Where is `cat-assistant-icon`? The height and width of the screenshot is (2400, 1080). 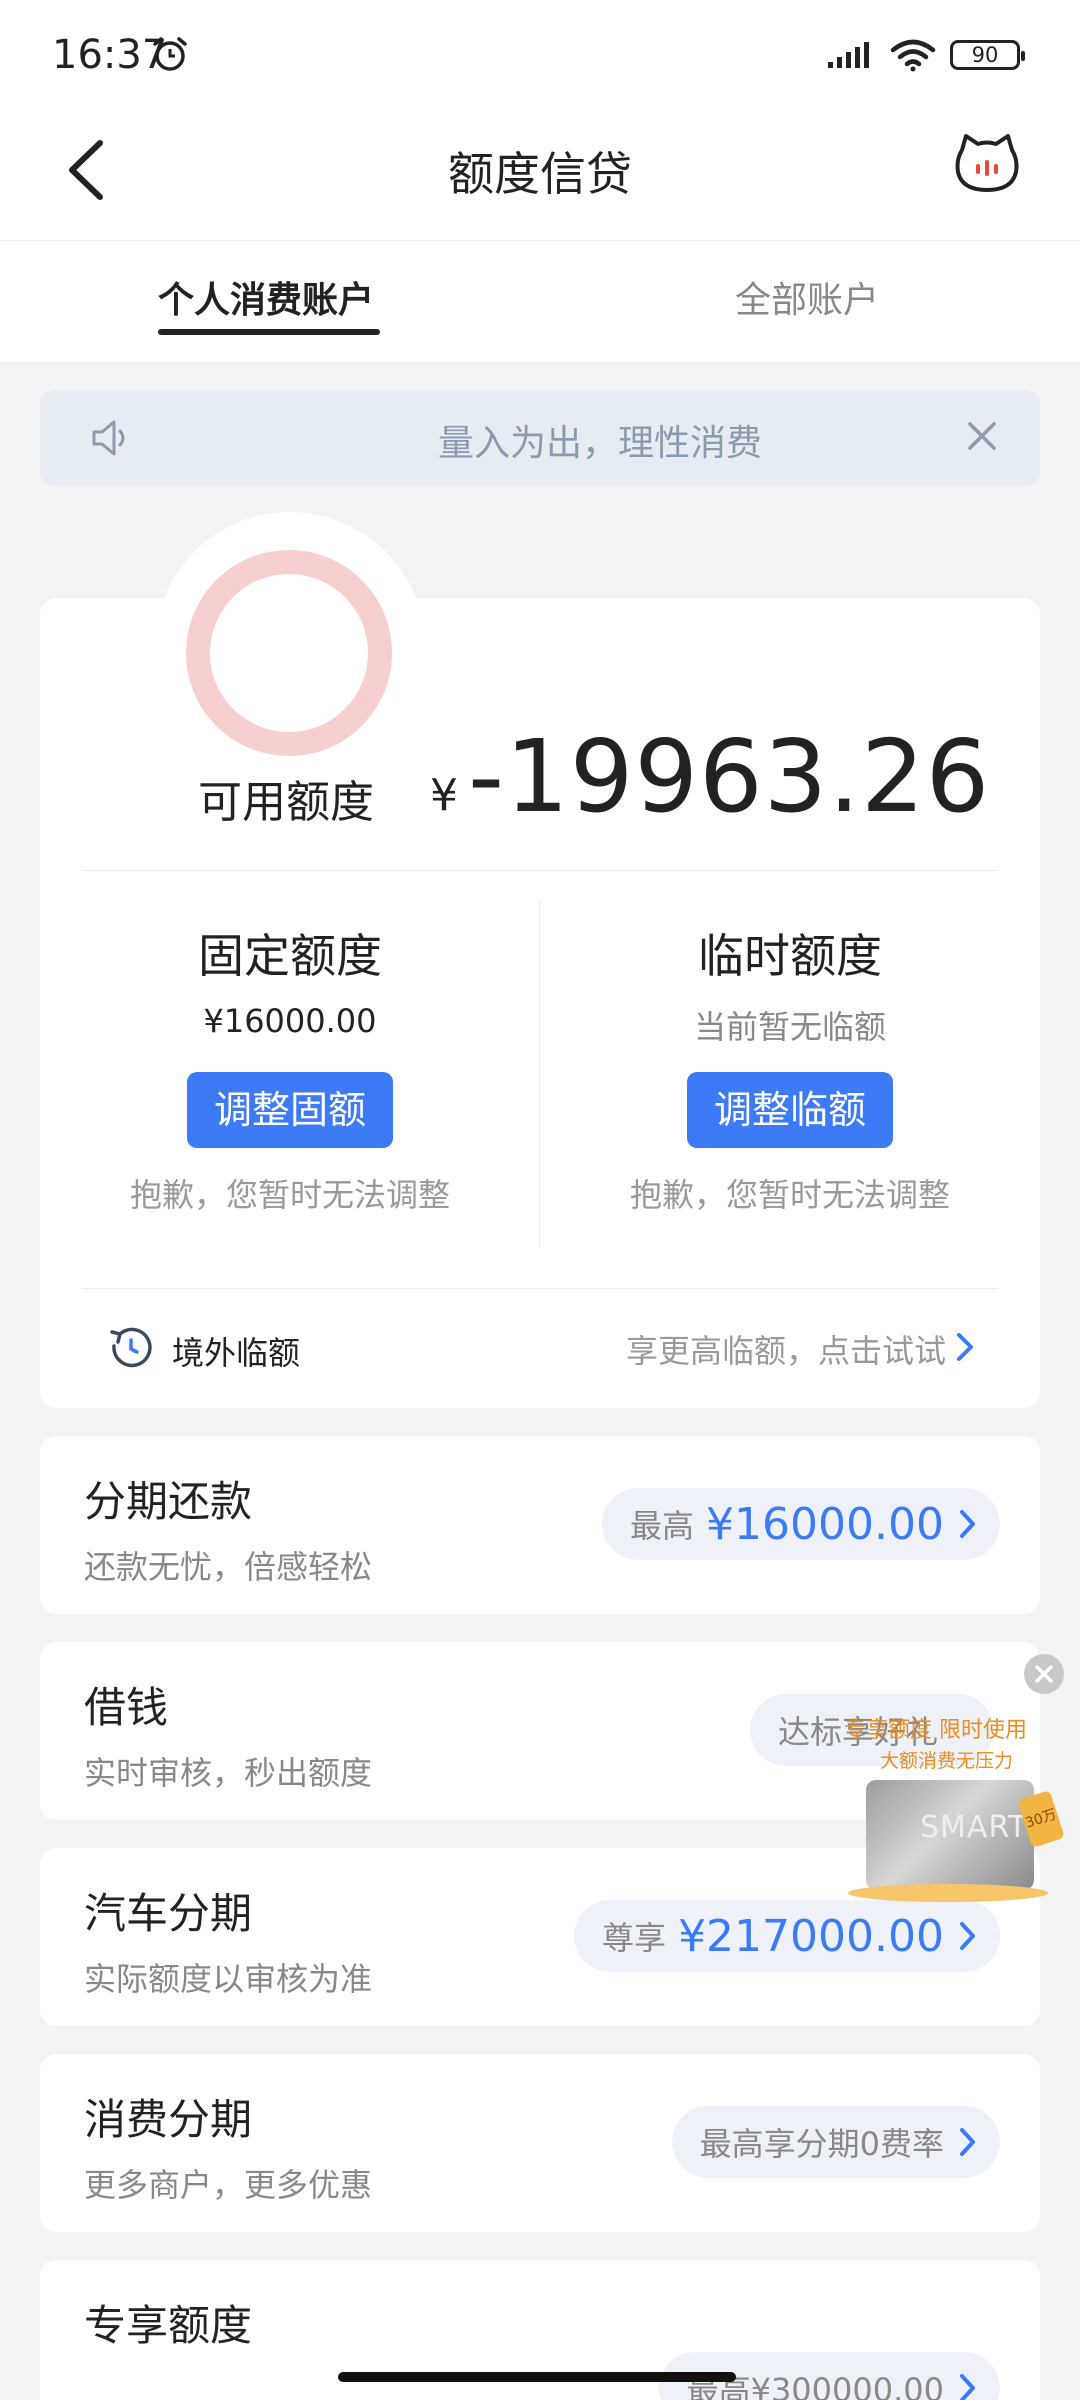 cat-assistant-icon is located at coordinates (987, 163).